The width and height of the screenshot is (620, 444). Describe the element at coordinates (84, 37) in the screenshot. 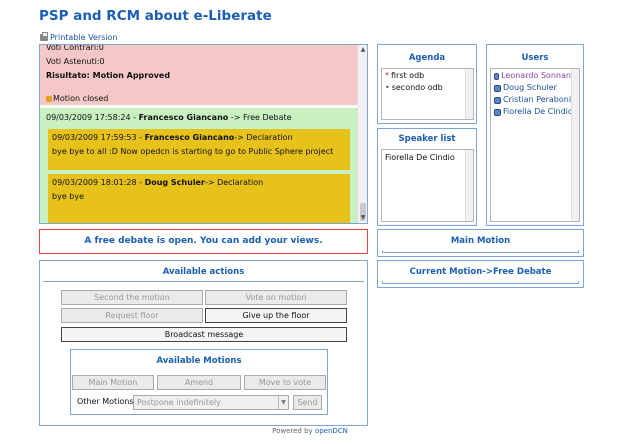

I see `printable-version-label: Printable Version` at that location.